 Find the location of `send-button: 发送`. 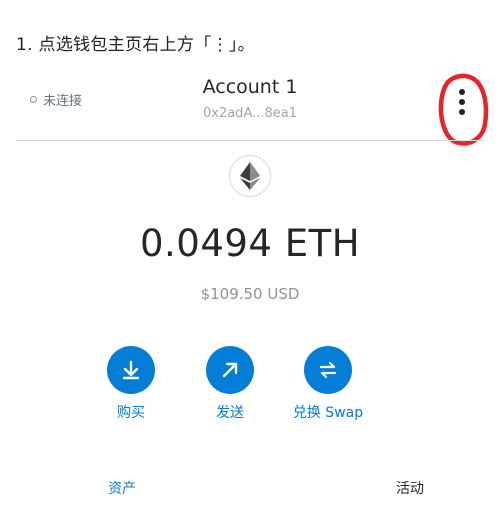

send-button: 发送 is located at coordinates (230, 384).